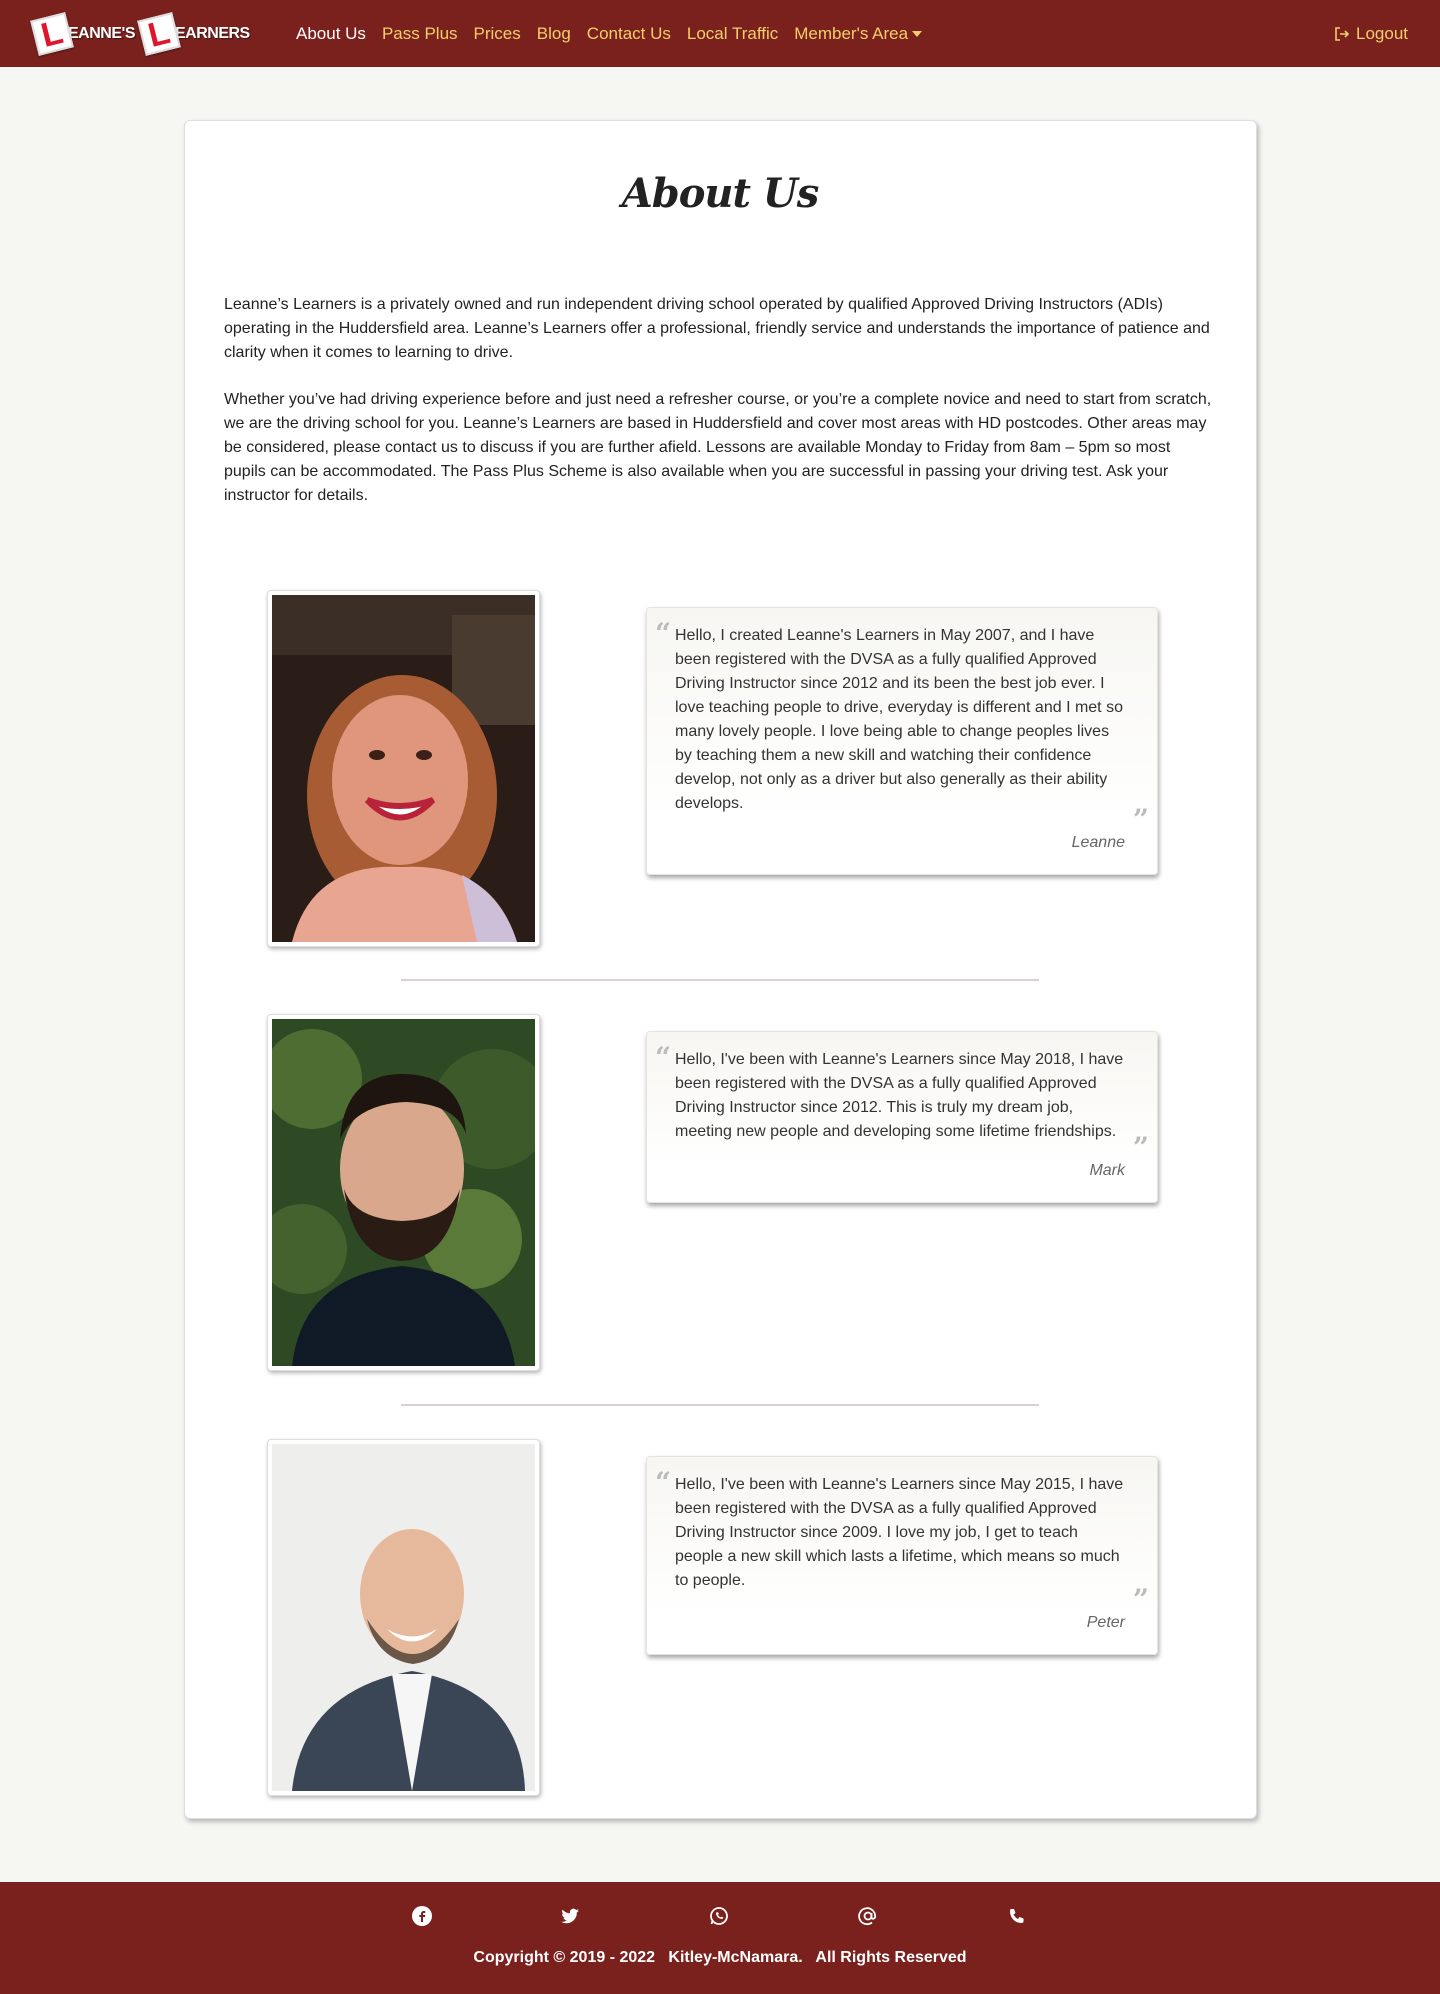 The image size is (1440, 1994). Describe the element at coordinates (720, 193) in the screenshot. I see `page-title: About Us` at that location.